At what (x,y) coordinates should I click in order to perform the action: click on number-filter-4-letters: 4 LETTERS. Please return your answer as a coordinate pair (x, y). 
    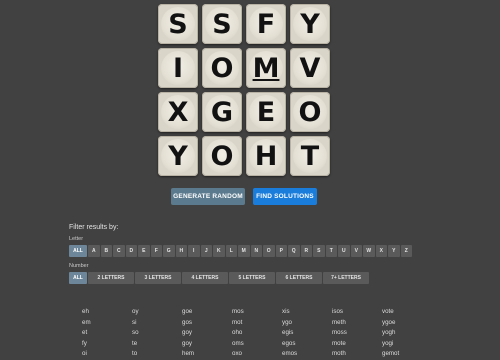
    Looking at the image, I should click on (205, 278).